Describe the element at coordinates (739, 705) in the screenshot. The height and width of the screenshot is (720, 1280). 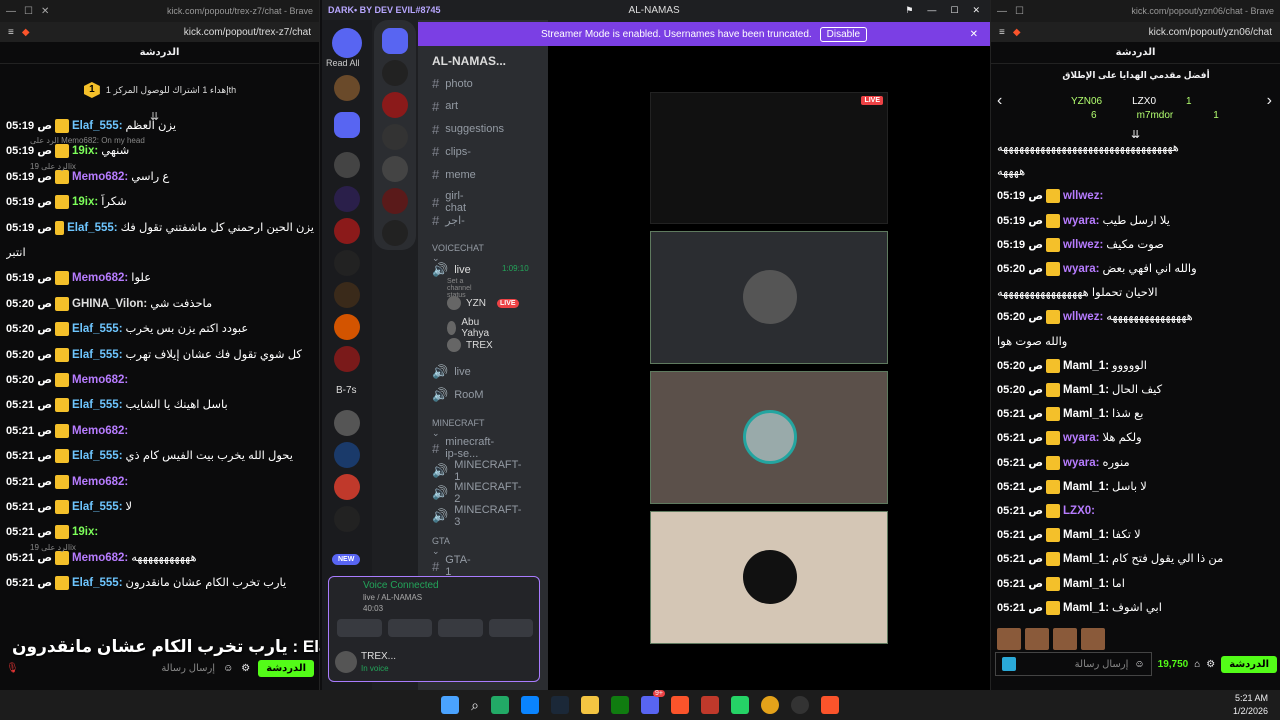
I see `whatsapp-icon` at that location.